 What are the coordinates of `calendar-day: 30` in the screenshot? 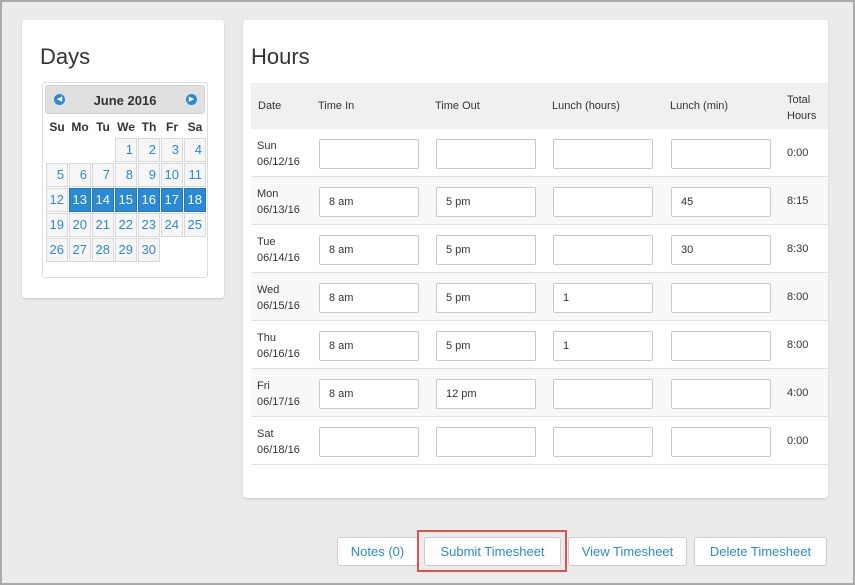 It's located at (149, 250).